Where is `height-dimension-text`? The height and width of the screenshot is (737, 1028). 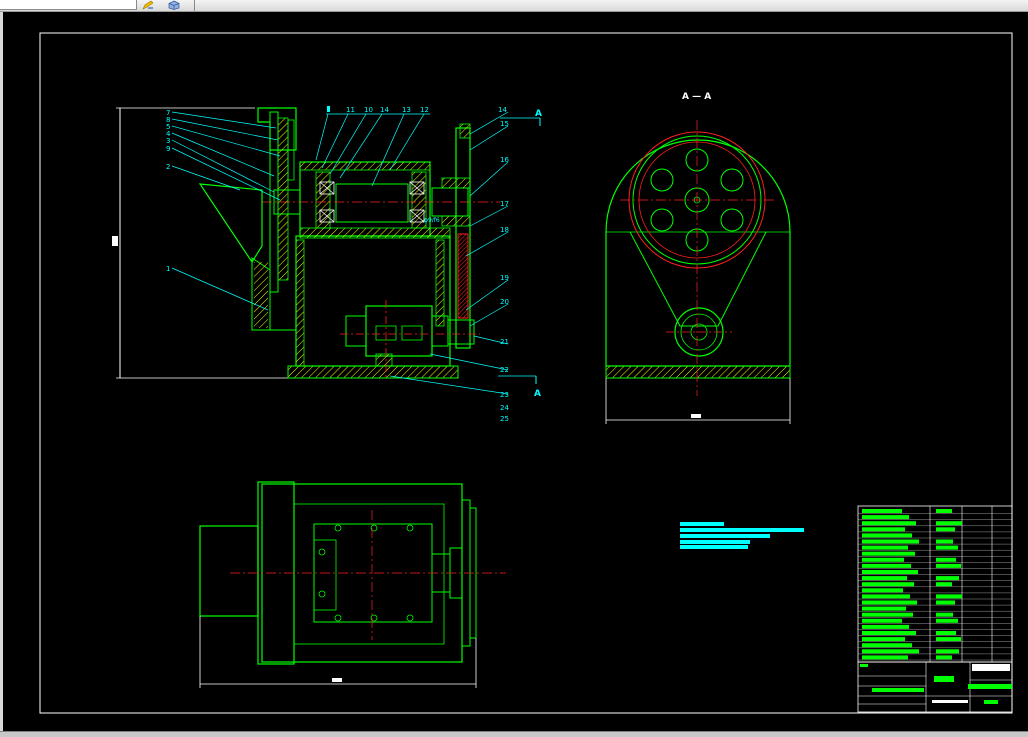 height-dimension-text is located at coordinates (115, 241).